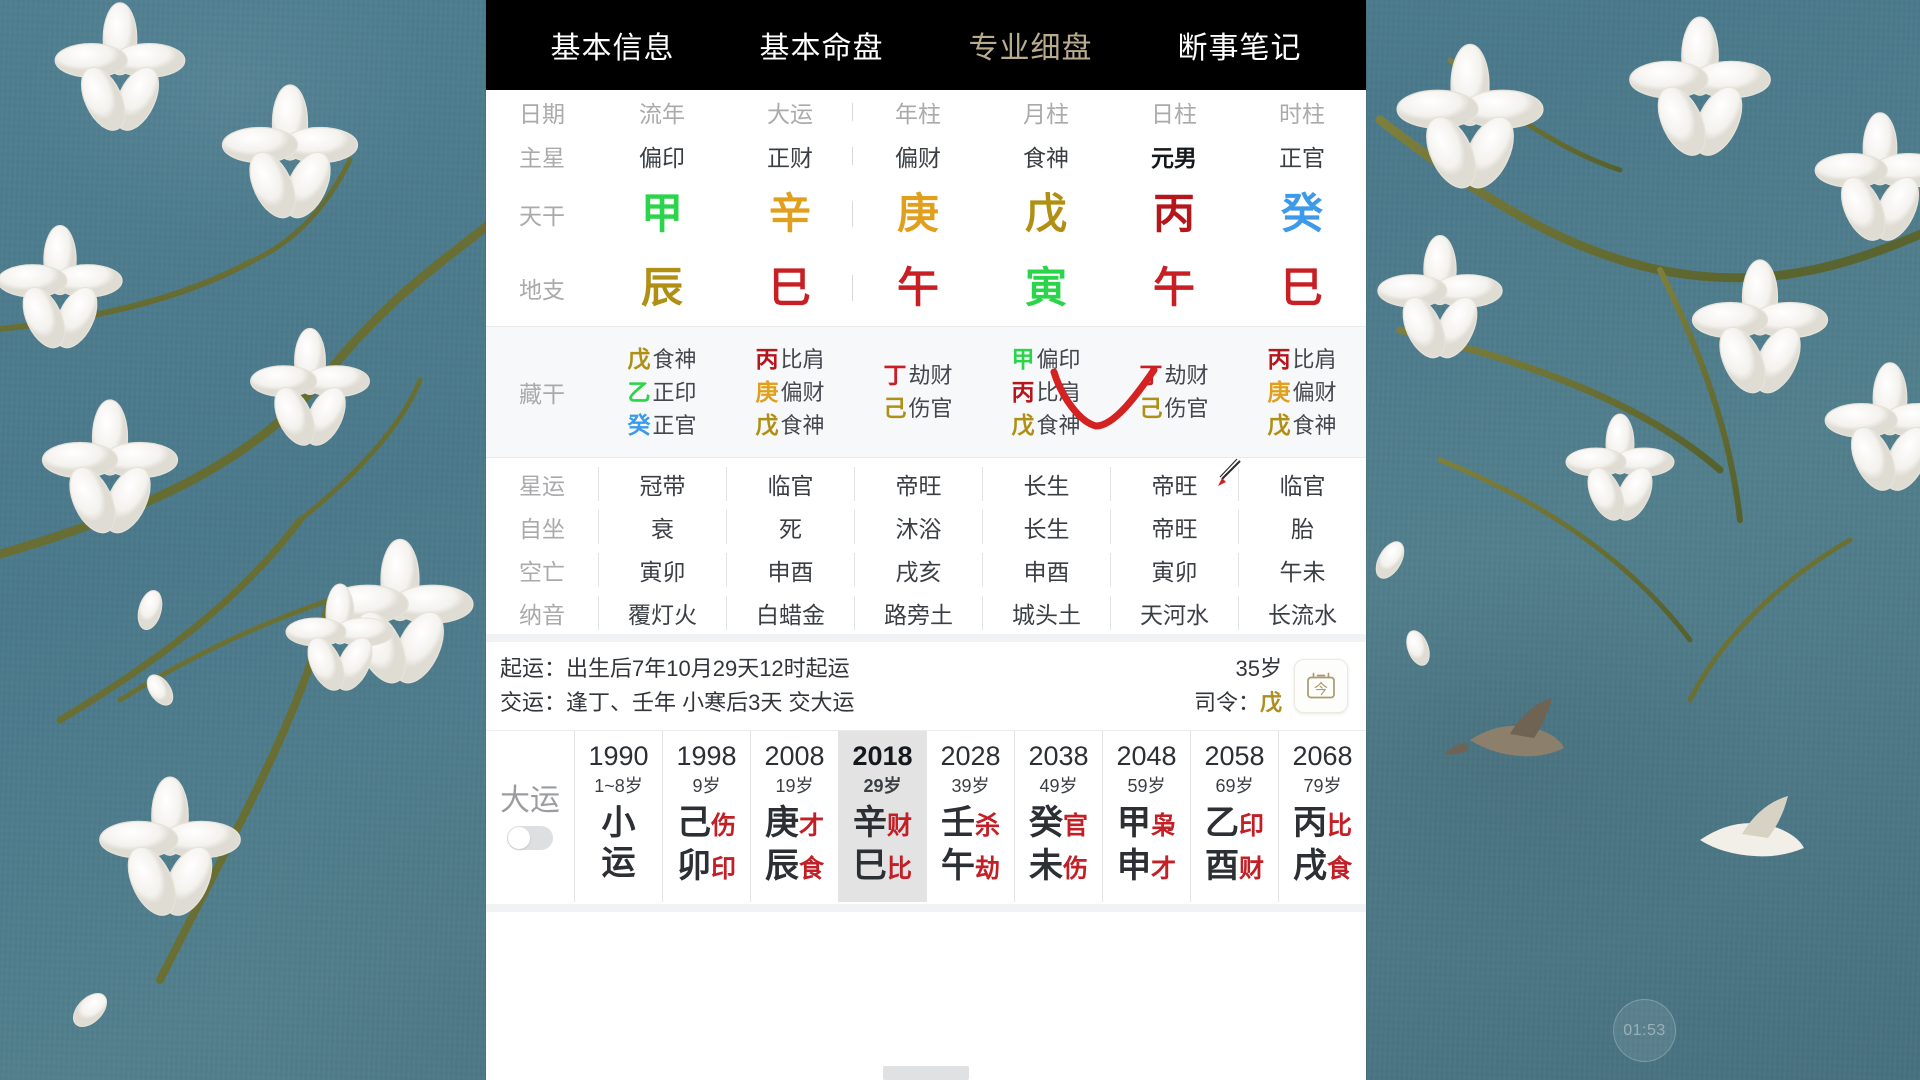  Describe the element at coordinates (619, 823) in the screenshot. I see `dayun-stem-line: 小` at that location.